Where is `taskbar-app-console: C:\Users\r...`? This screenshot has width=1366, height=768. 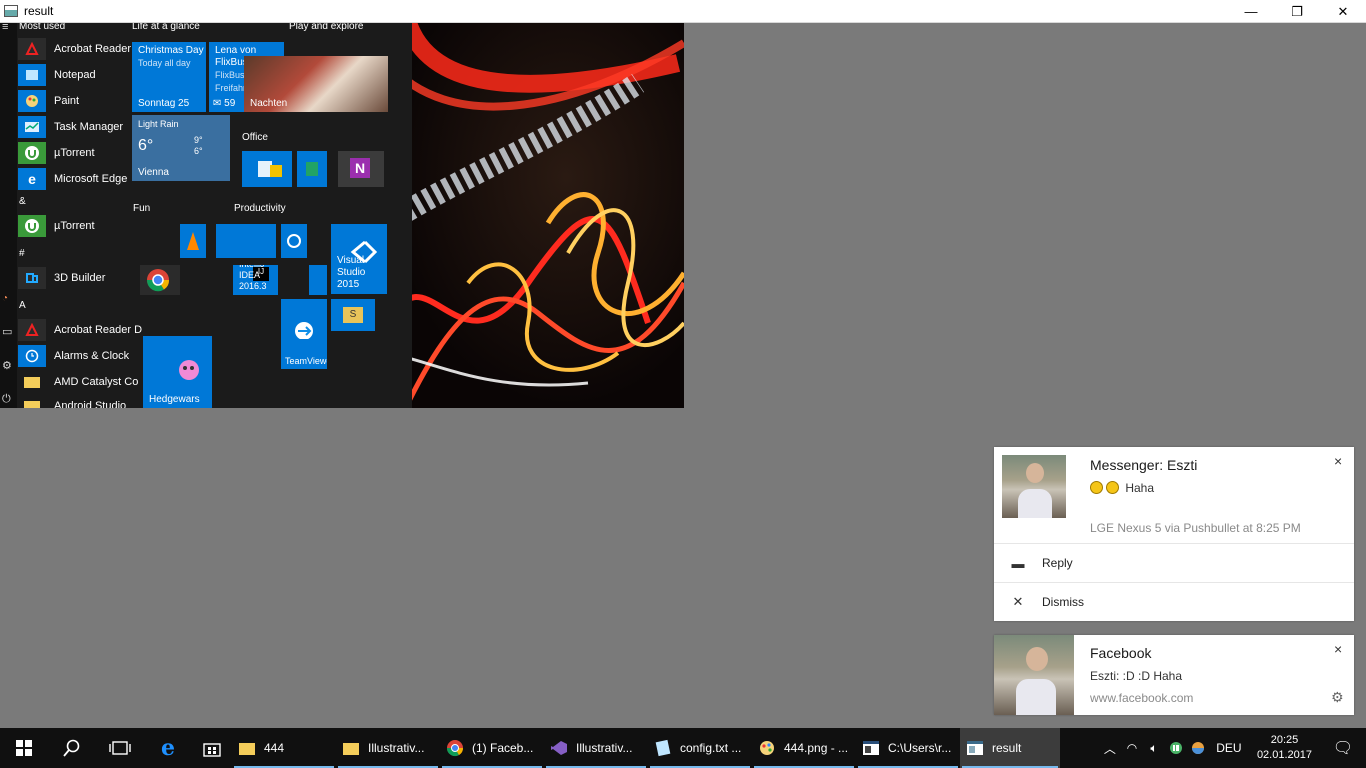
taskbar-app-console: C:\Users\r... is located at coordinates (908, 748).